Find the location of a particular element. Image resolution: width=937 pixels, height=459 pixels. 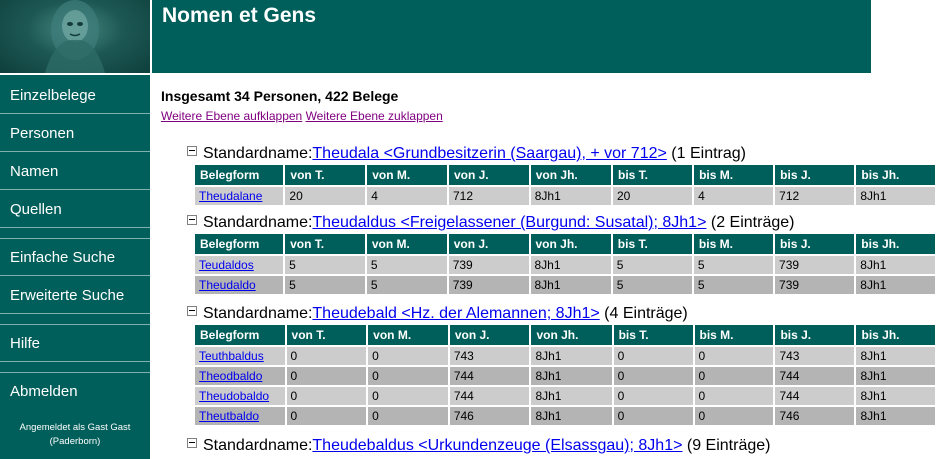

column-header: bis Jh. is located at coordinates (895, 175).